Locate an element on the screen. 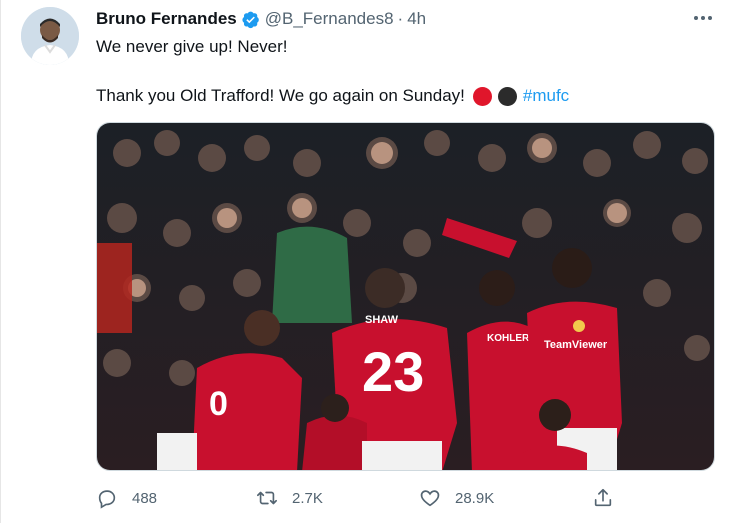 The image size is (750, 523). svg-text: 23 is located at coordinates (393, 371).